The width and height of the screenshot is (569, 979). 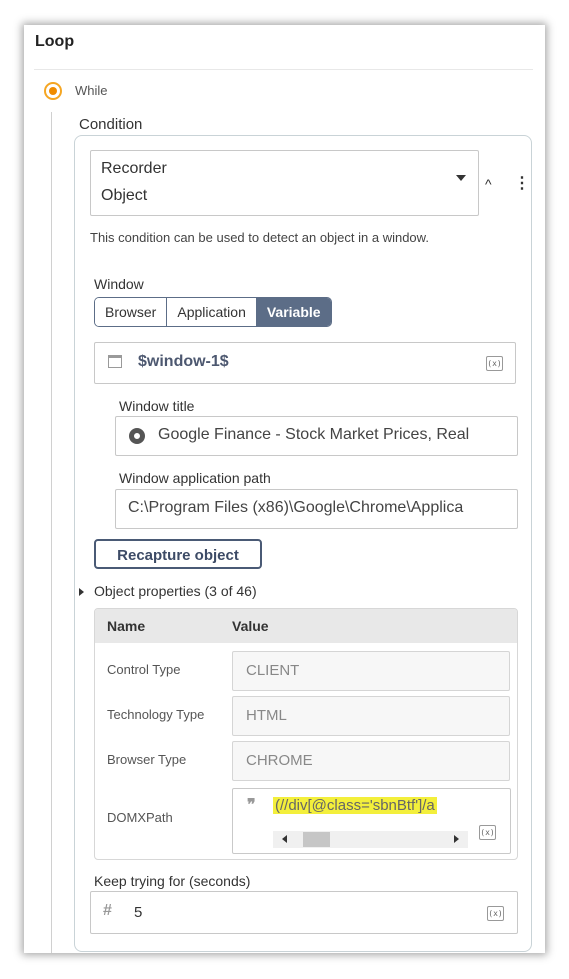 What do you see at coordinates (134, 168) in the screenshot?
I see `dropdown-line-1: Recorder` at bounding box center [134, 168].